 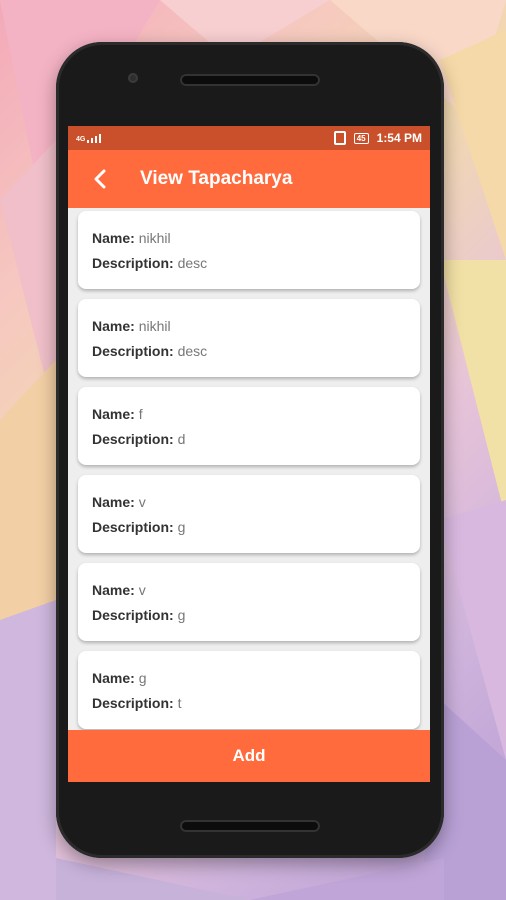 I want to click on clock: 1:54 PM, so click(x=399, y=138).